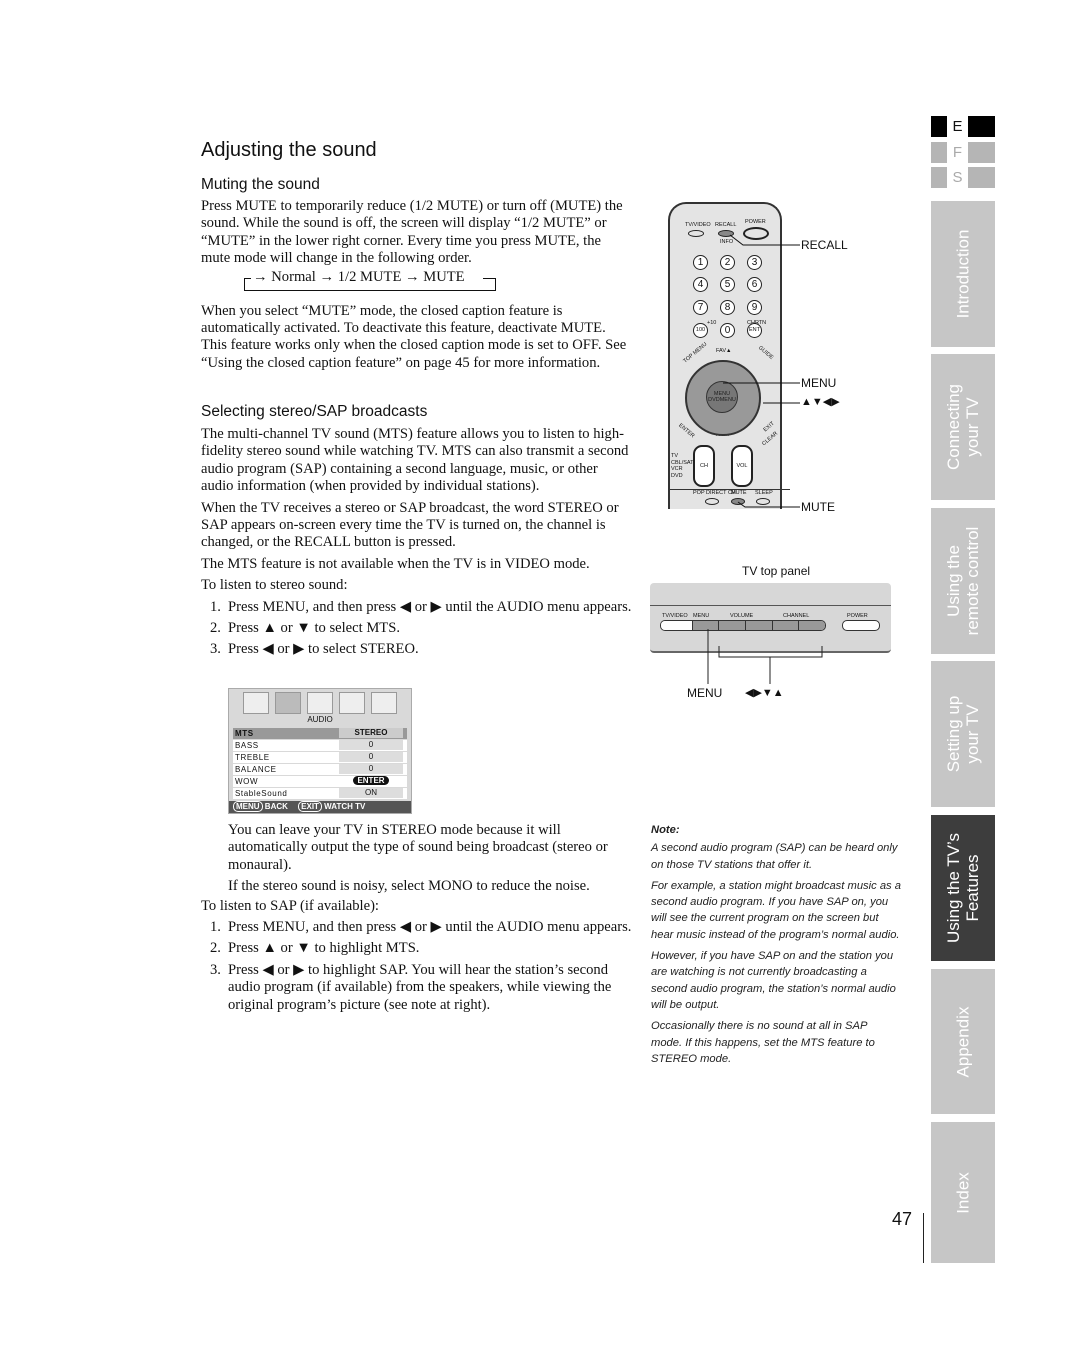 The height and width of the screenshot is (1349, 1080). Describe the element at coordinates (320, 719) in the screenshot. I see `menu-title: AUDIO` at that location.